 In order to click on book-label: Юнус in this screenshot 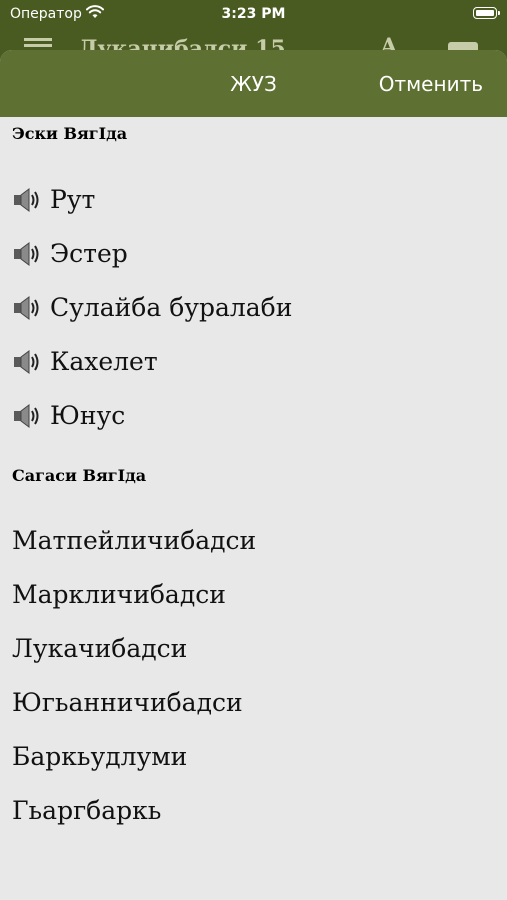, I will do `click(88, 415)`.